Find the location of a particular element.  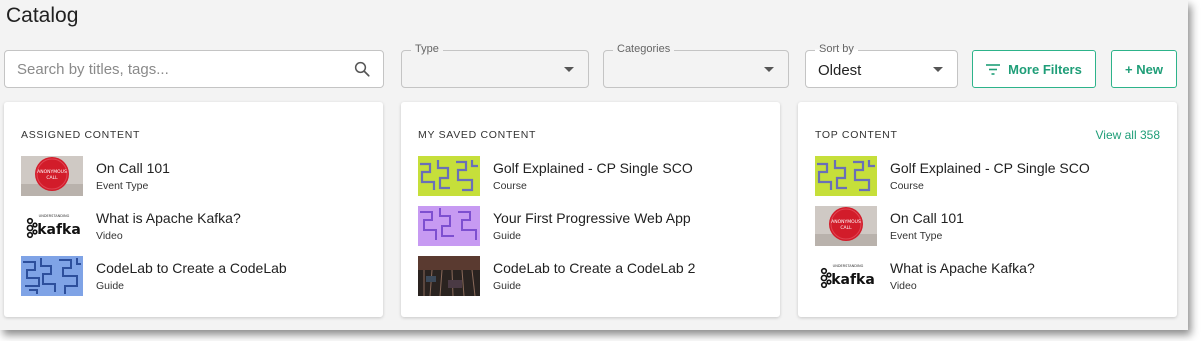

list-item: CodeLab to Create a CodeLab 2 Guide is located at coordinates (593, 276).